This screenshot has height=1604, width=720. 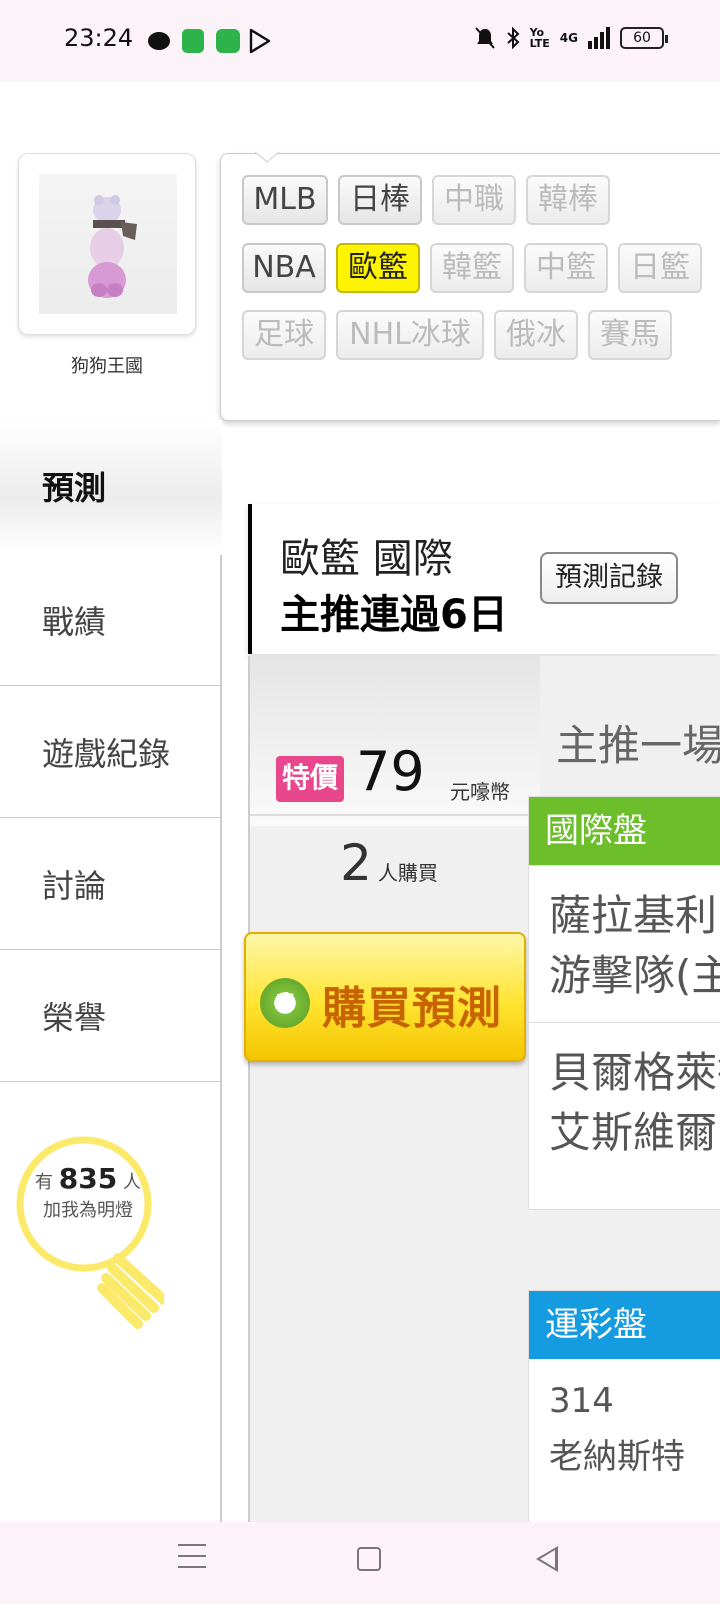 What do you see at coordinates (88, 1178) in the screenshot?
I see `fans-count: 835` at bounding box center [88, 1178].